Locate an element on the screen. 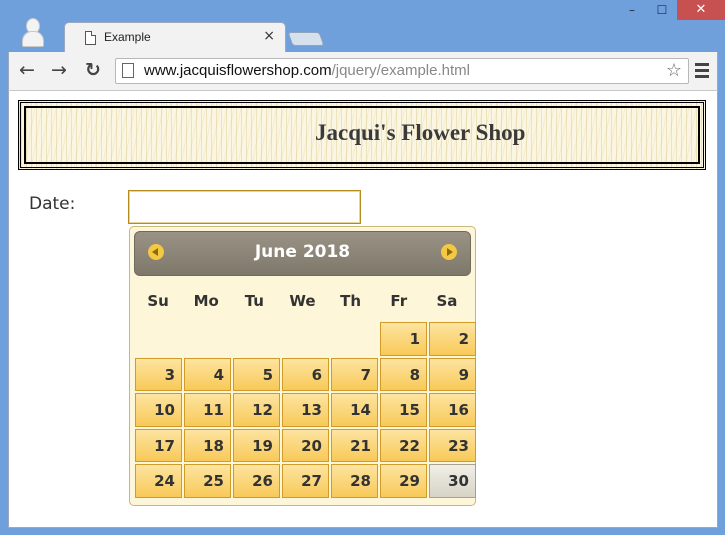  day-13: 13 is located at coordinates (305, 410).